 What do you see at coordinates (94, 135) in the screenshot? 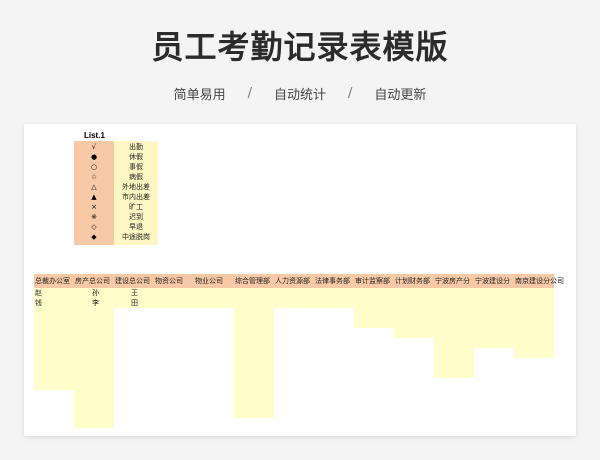
I see `list-title: List.1` at bounding box center [94, 135].